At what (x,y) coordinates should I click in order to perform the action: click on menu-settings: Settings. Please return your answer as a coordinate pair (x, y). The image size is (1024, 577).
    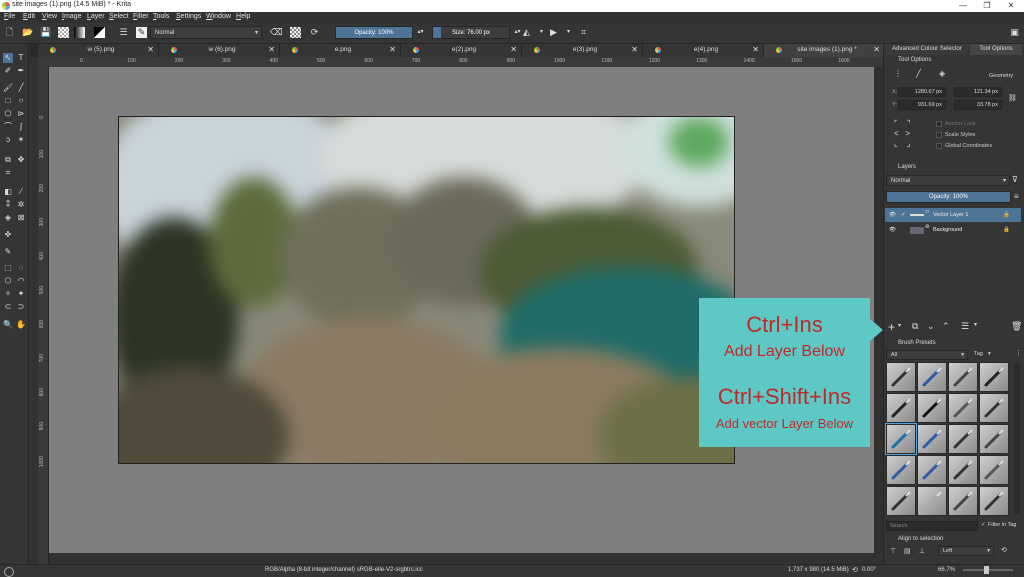
    Looking at the image, I should click on (188, 16).